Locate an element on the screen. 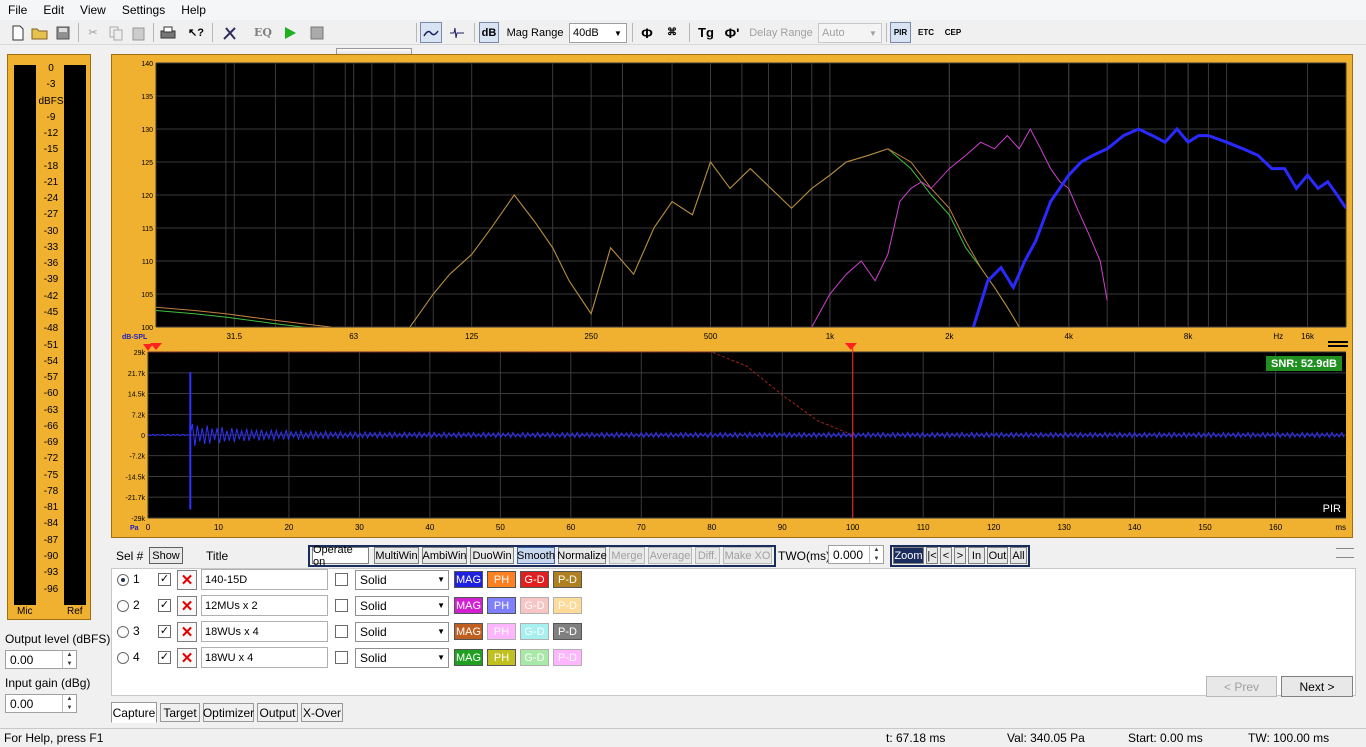 The height and width of the screenshot is (747, 1366). row-2-ph-button: PH is located at coordinates (501, 605).